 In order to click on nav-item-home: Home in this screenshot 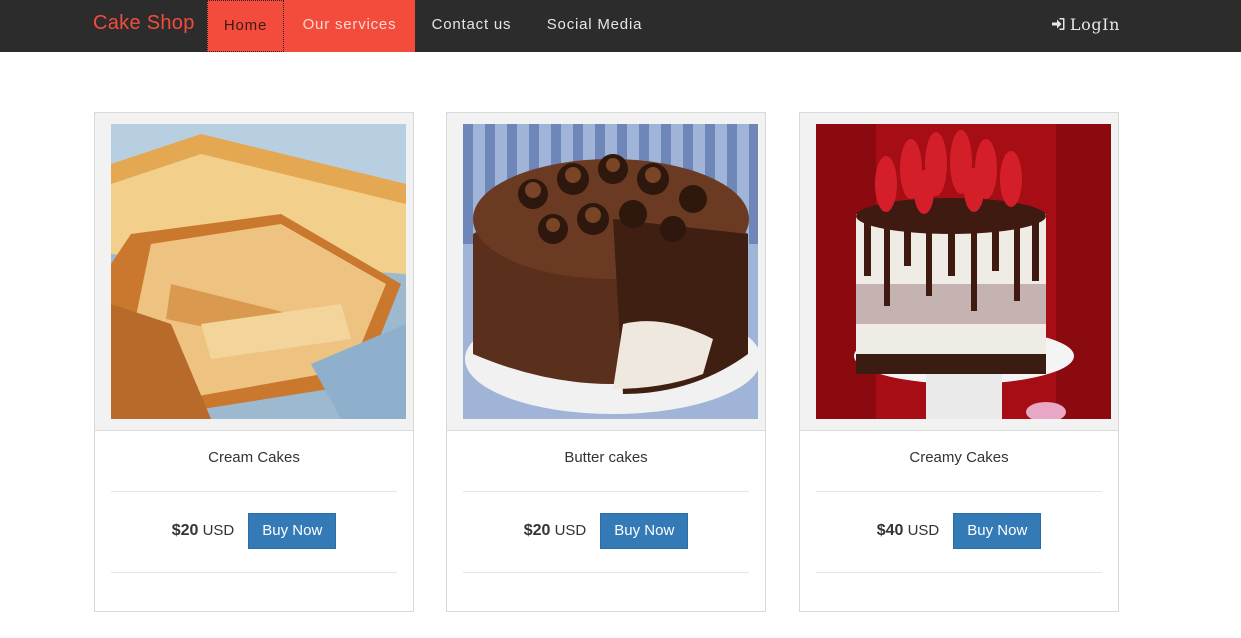, I will do `click(245, 26)`.